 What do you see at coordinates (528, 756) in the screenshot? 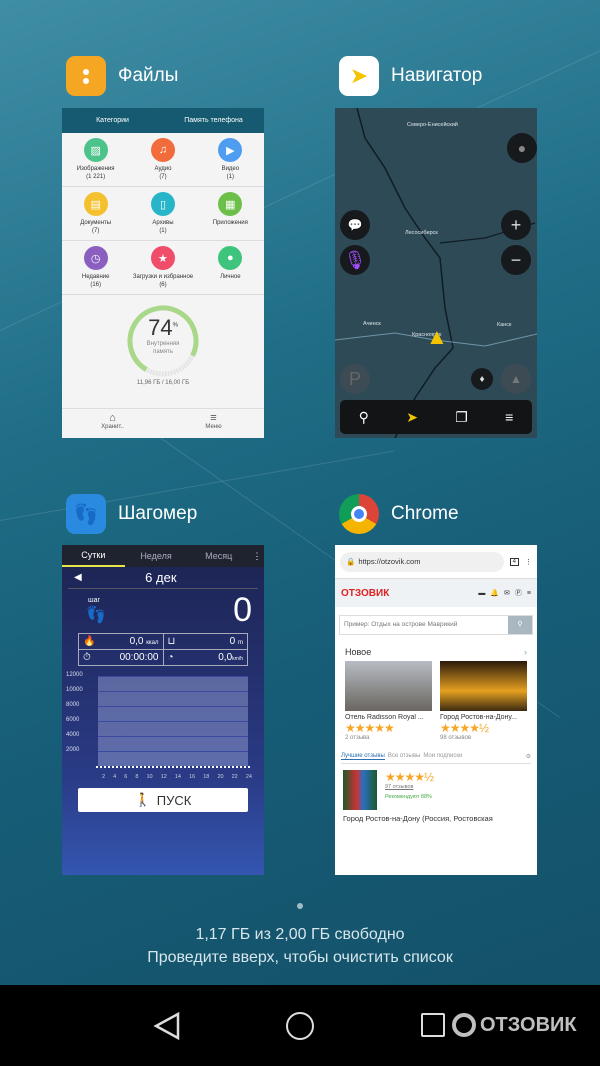
I see `settings-icon: ⚙` at bounding box center [528, 756].